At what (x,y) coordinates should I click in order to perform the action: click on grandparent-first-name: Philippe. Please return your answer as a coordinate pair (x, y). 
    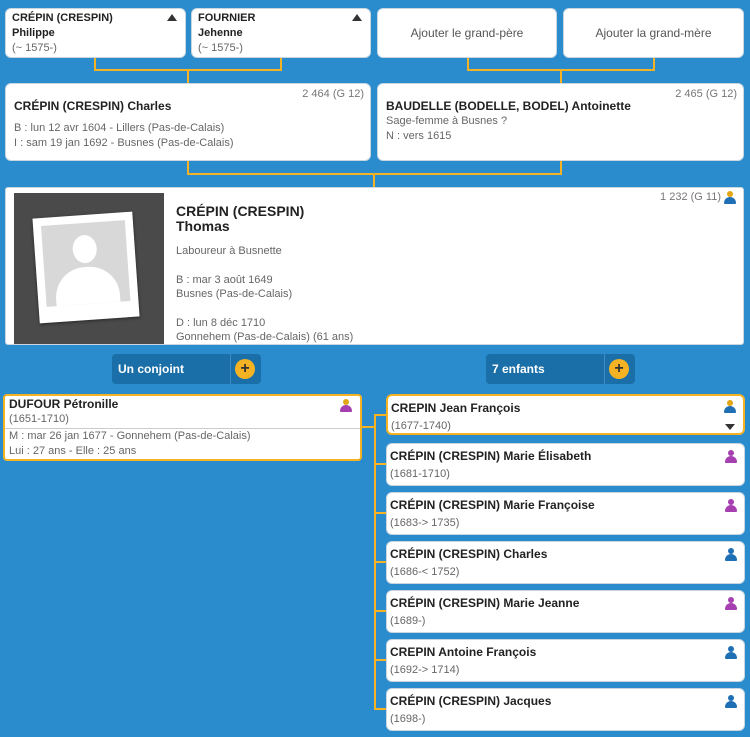
    Looking at the image, I should click on (33, 33).